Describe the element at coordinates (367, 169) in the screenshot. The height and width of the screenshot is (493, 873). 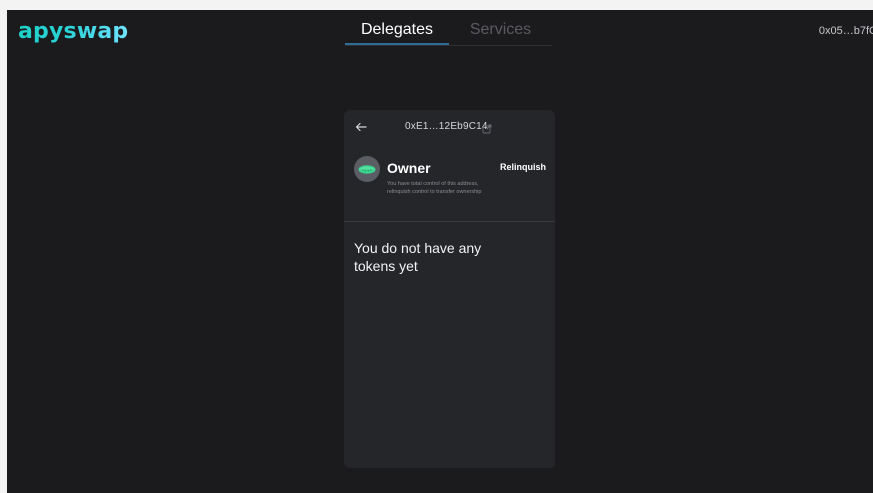
I see `owner-avatar-icon` at that location.